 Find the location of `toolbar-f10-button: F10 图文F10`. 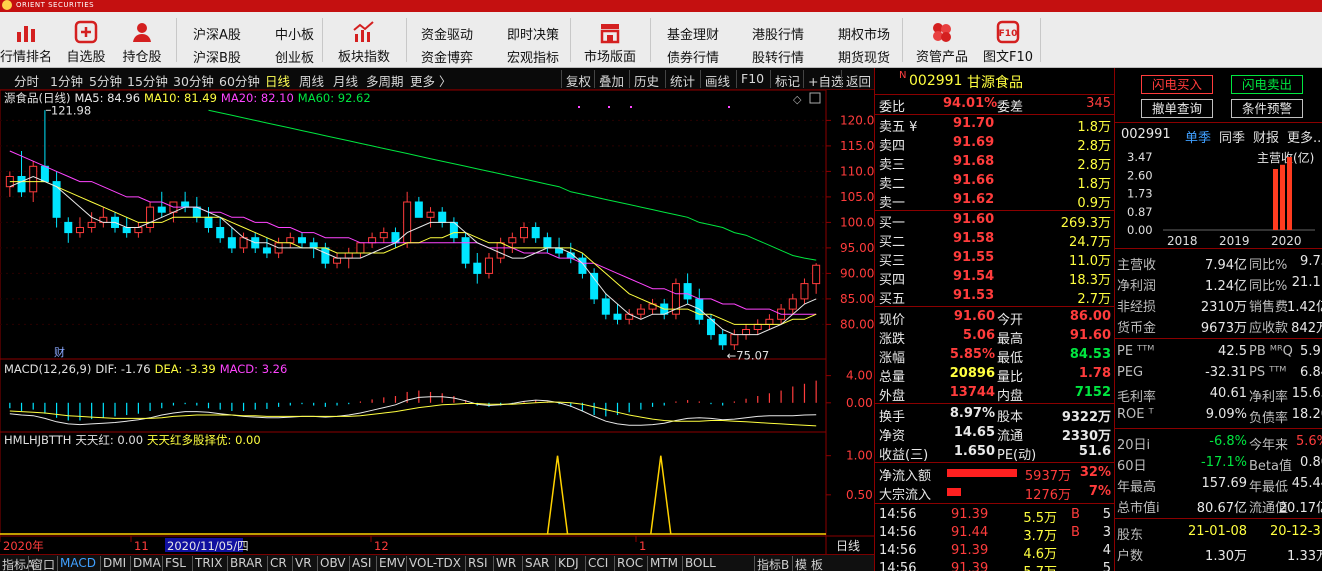

toolbar-f10-button: F10 图文F10 is located at coordinates (1008, 39).